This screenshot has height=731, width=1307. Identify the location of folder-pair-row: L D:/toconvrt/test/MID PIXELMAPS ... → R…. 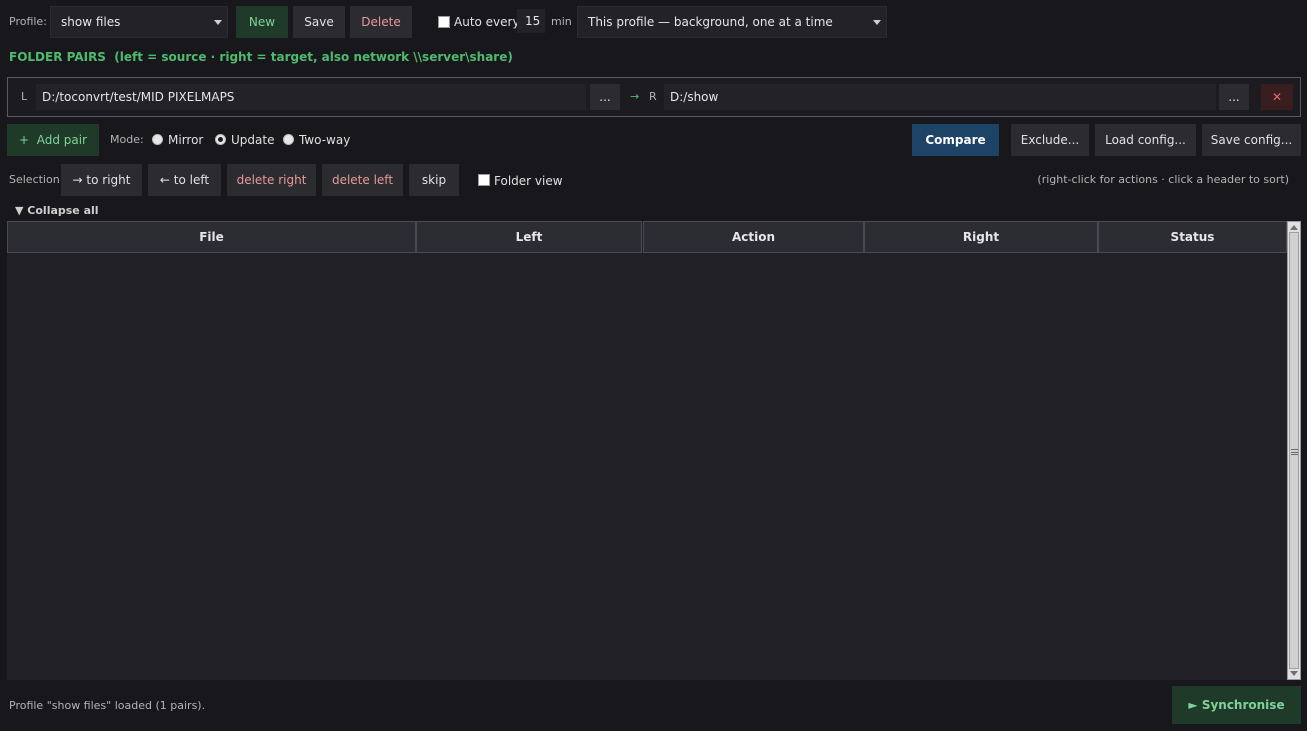
(654, 97).